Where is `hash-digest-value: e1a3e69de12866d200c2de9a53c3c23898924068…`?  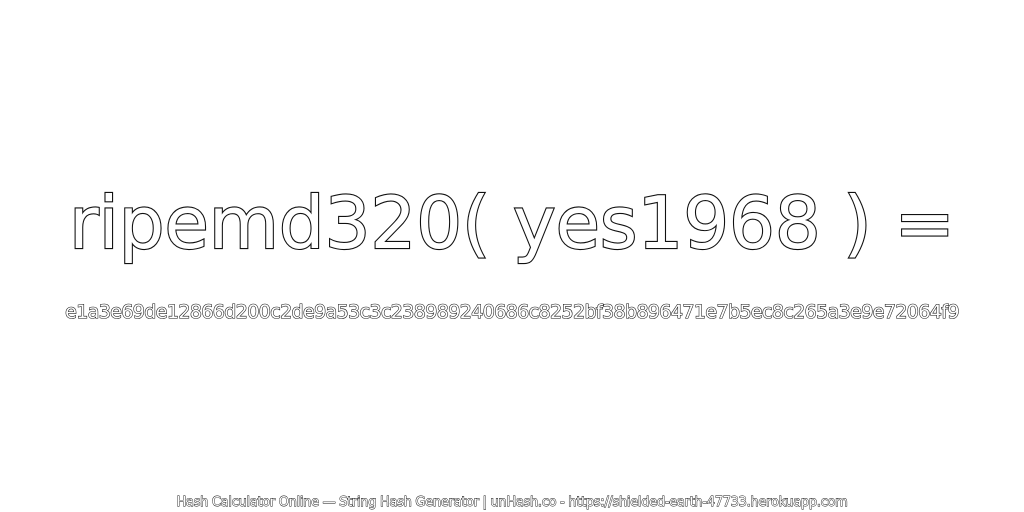 hash-digest-value: e1a3e69de12866d200c2de9a53c3c23898924068… is located at coordinates (512, 311).